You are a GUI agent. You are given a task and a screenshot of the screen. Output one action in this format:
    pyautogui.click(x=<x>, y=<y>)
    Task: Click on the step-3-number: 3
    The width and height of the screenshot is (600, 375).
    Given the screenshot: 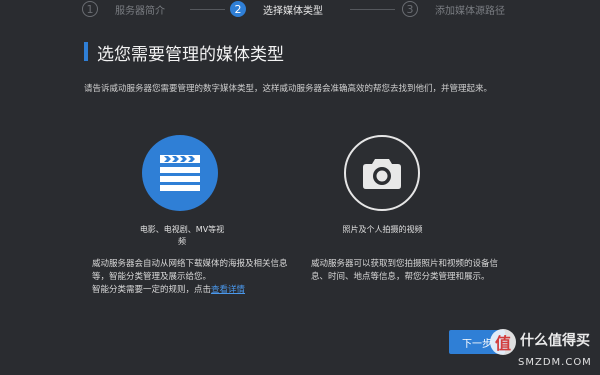 What is the action you would take?
    pyautogui.click(x=410, y=9)
    